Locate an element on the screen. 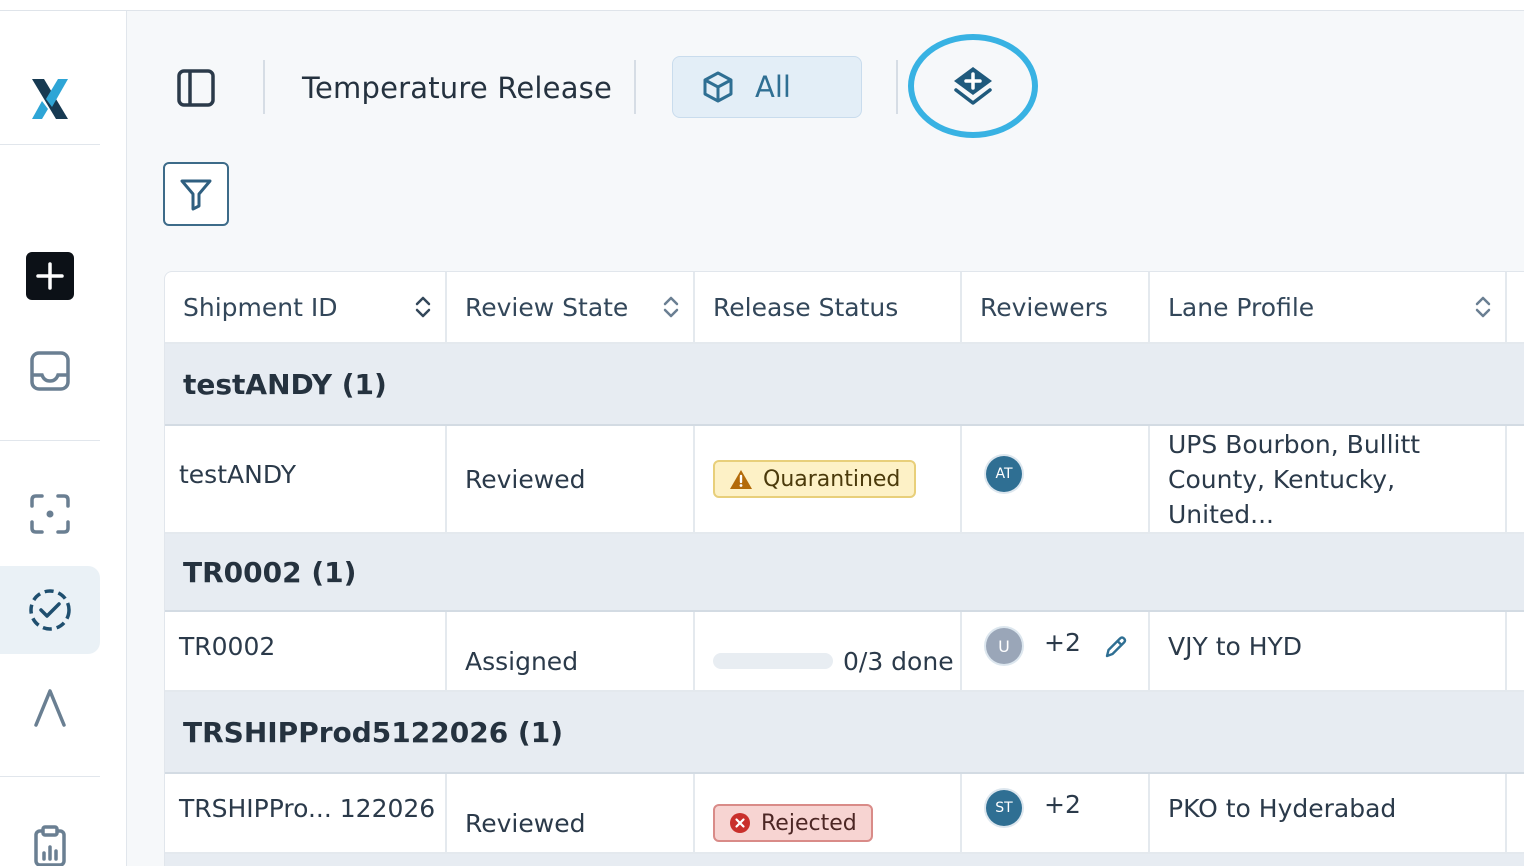 The image size is (1524, 866). sidebar-item-lane is located at coordinates (50, 707).